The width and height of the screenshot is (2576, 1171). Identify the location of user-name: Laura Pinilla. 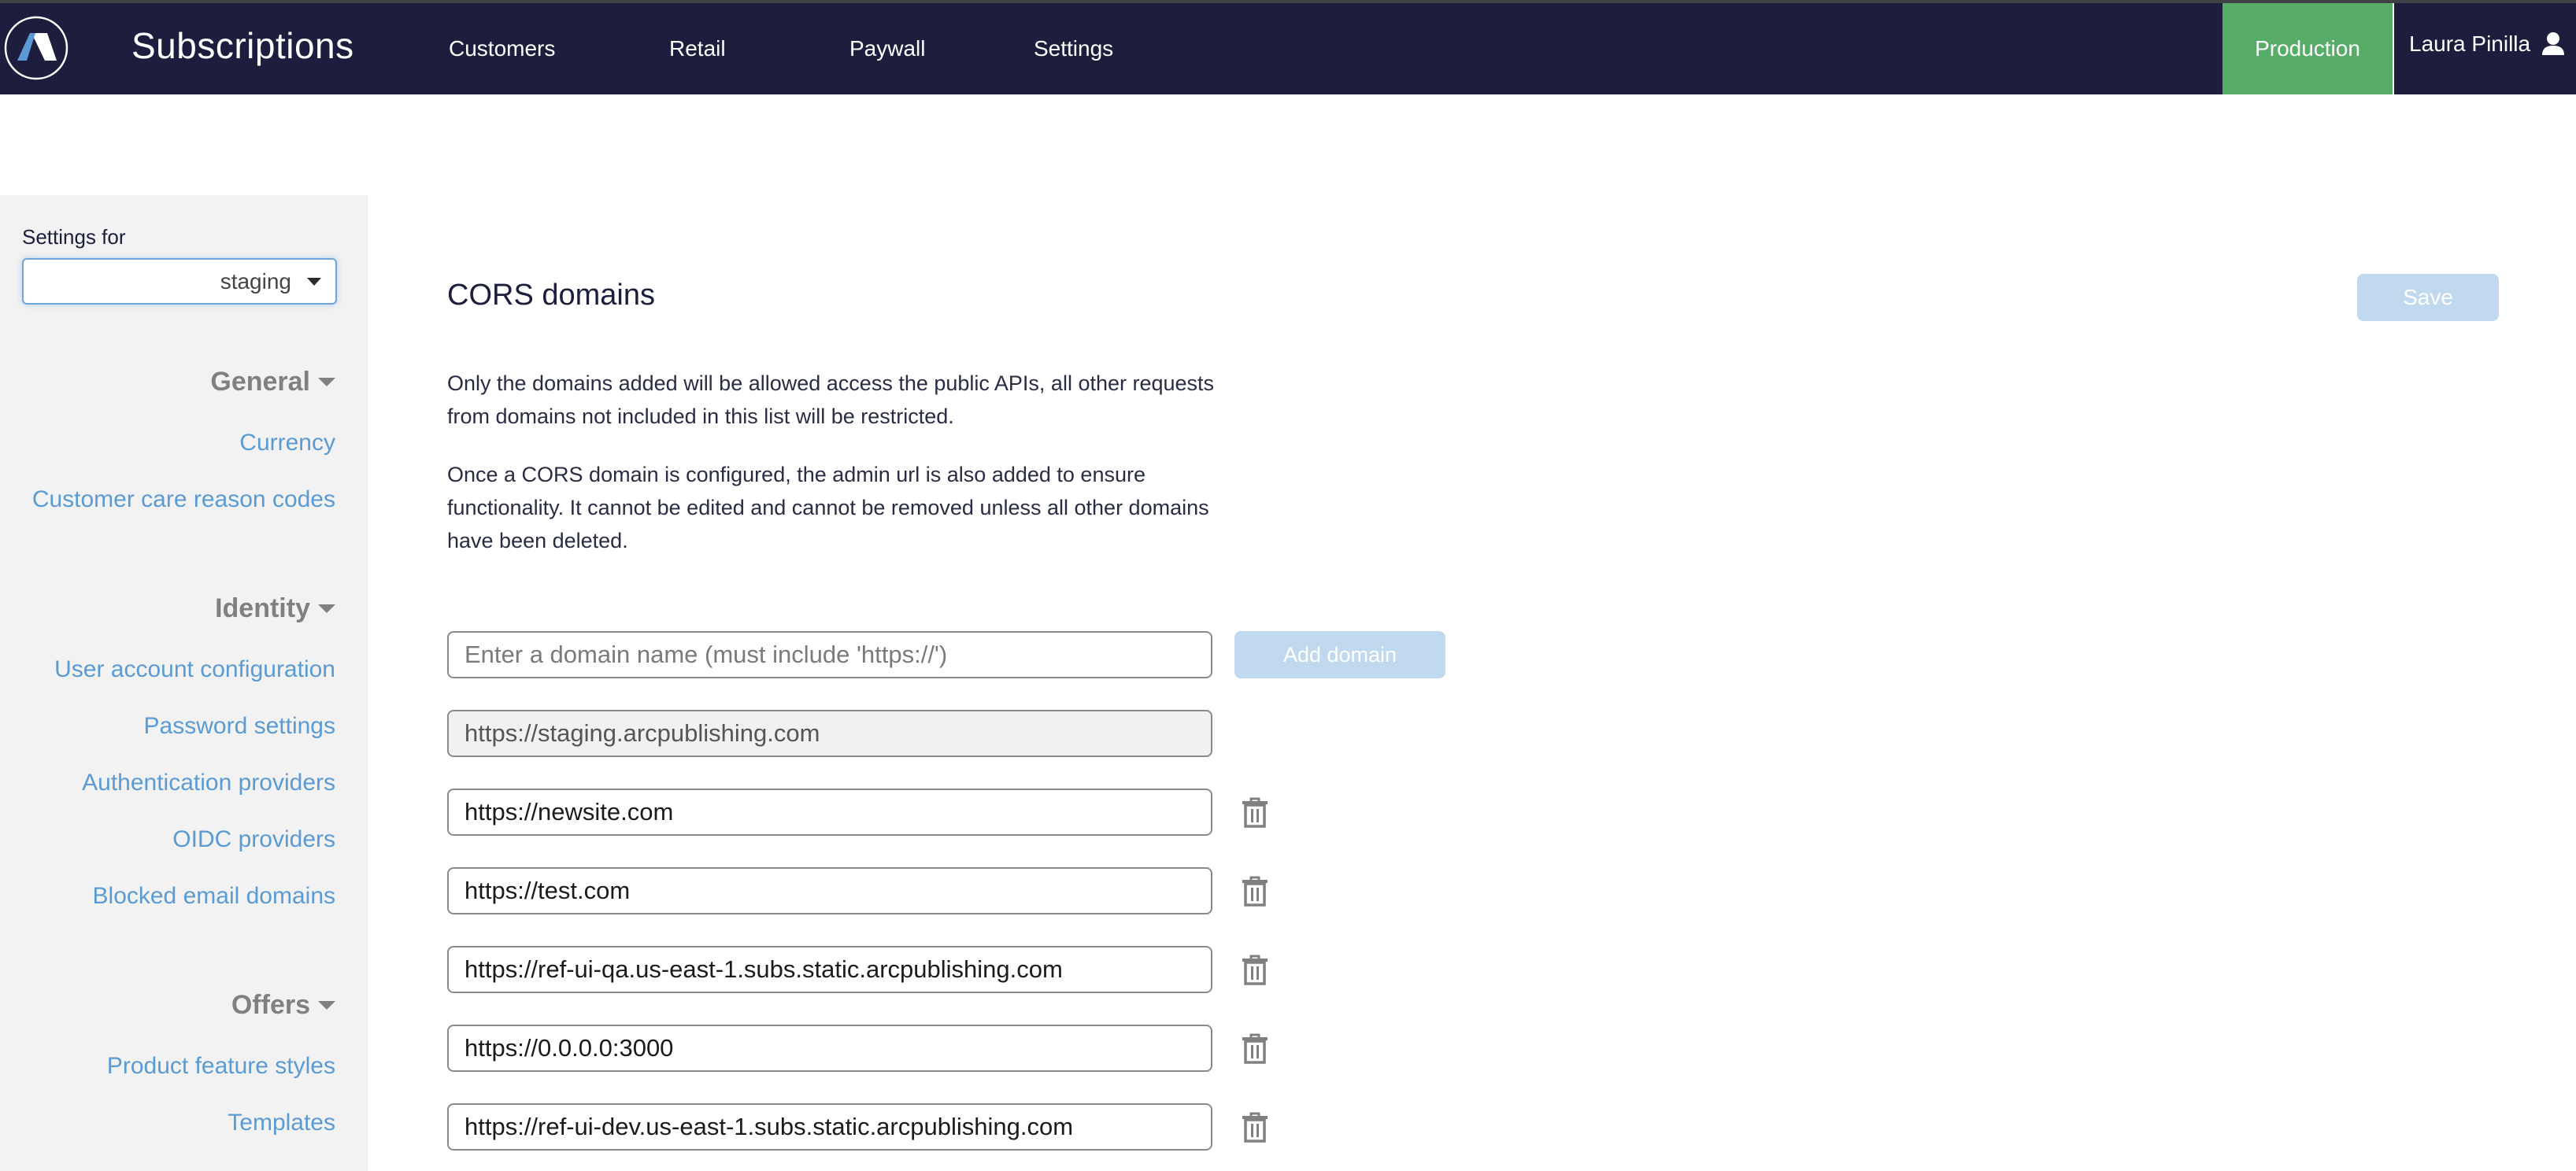
(2470, 43).